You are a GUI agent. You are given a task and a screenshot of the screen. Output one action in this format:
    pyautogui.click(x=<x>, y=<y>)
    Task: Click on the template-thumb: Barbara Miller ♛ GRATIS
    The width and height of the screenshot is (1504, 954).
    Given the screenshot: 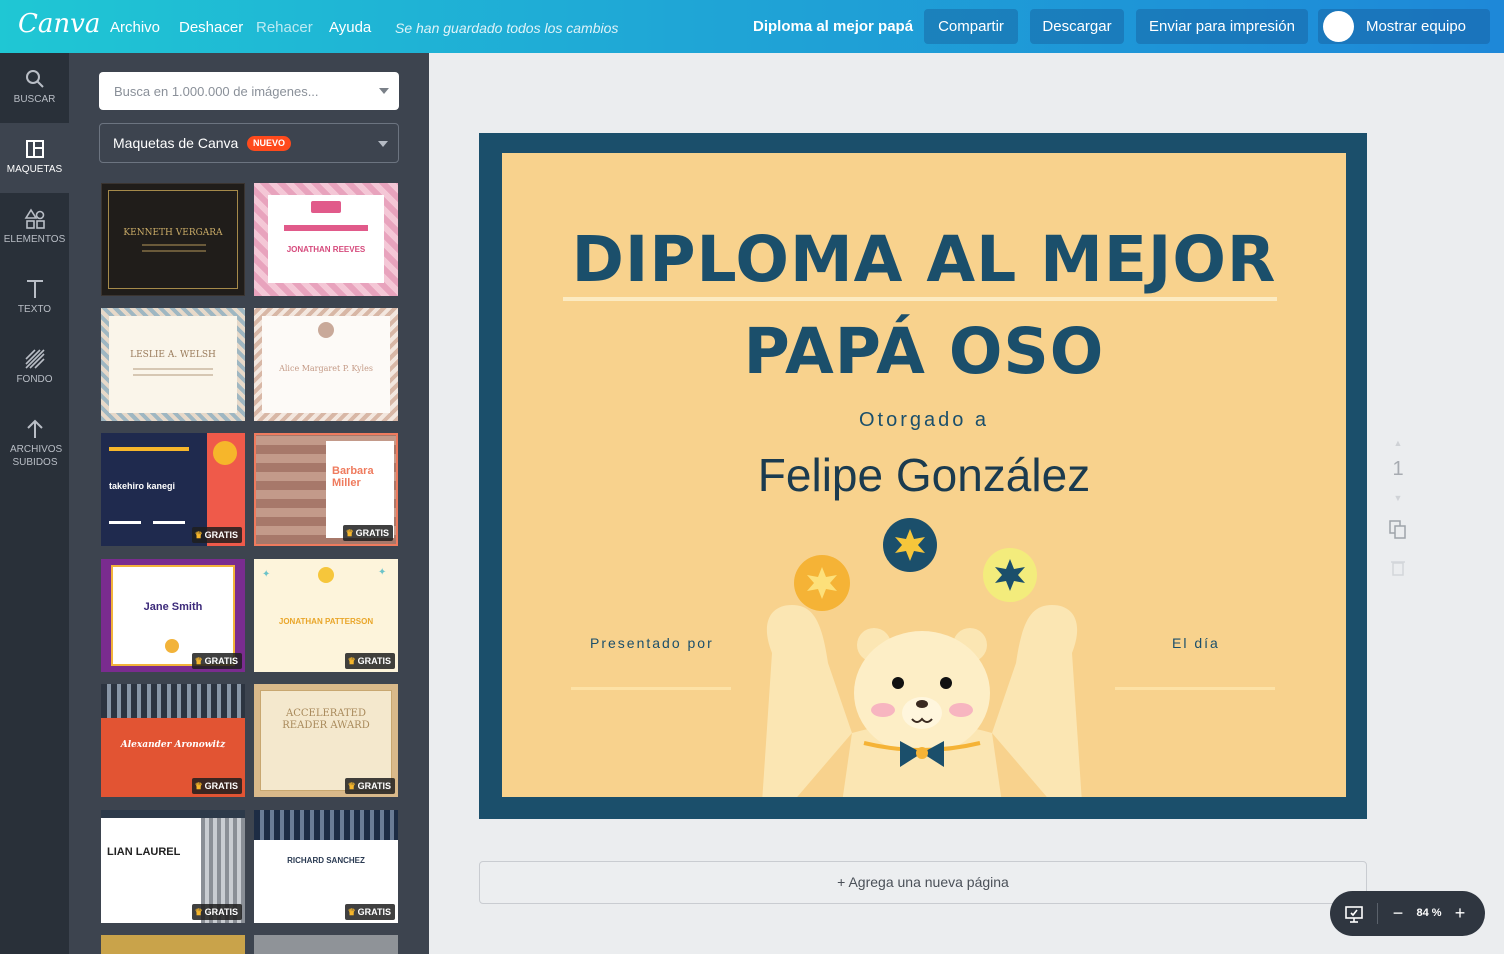 What is the action you would take?
    pyautogui.click(x=326, y=489)
    